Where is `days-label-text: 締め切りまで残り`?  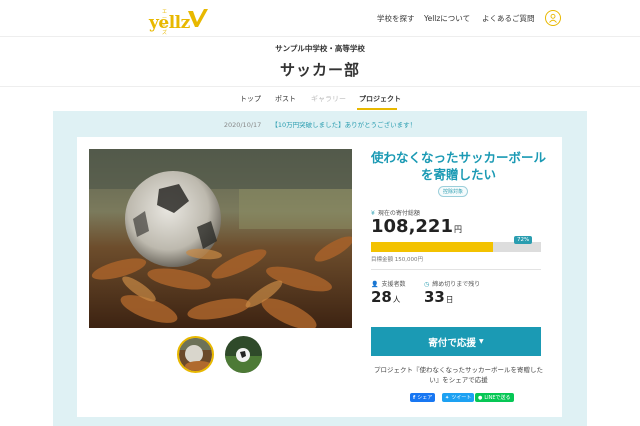 days-label-text: 締め切りまで残り is located at coordinates (456, 284).